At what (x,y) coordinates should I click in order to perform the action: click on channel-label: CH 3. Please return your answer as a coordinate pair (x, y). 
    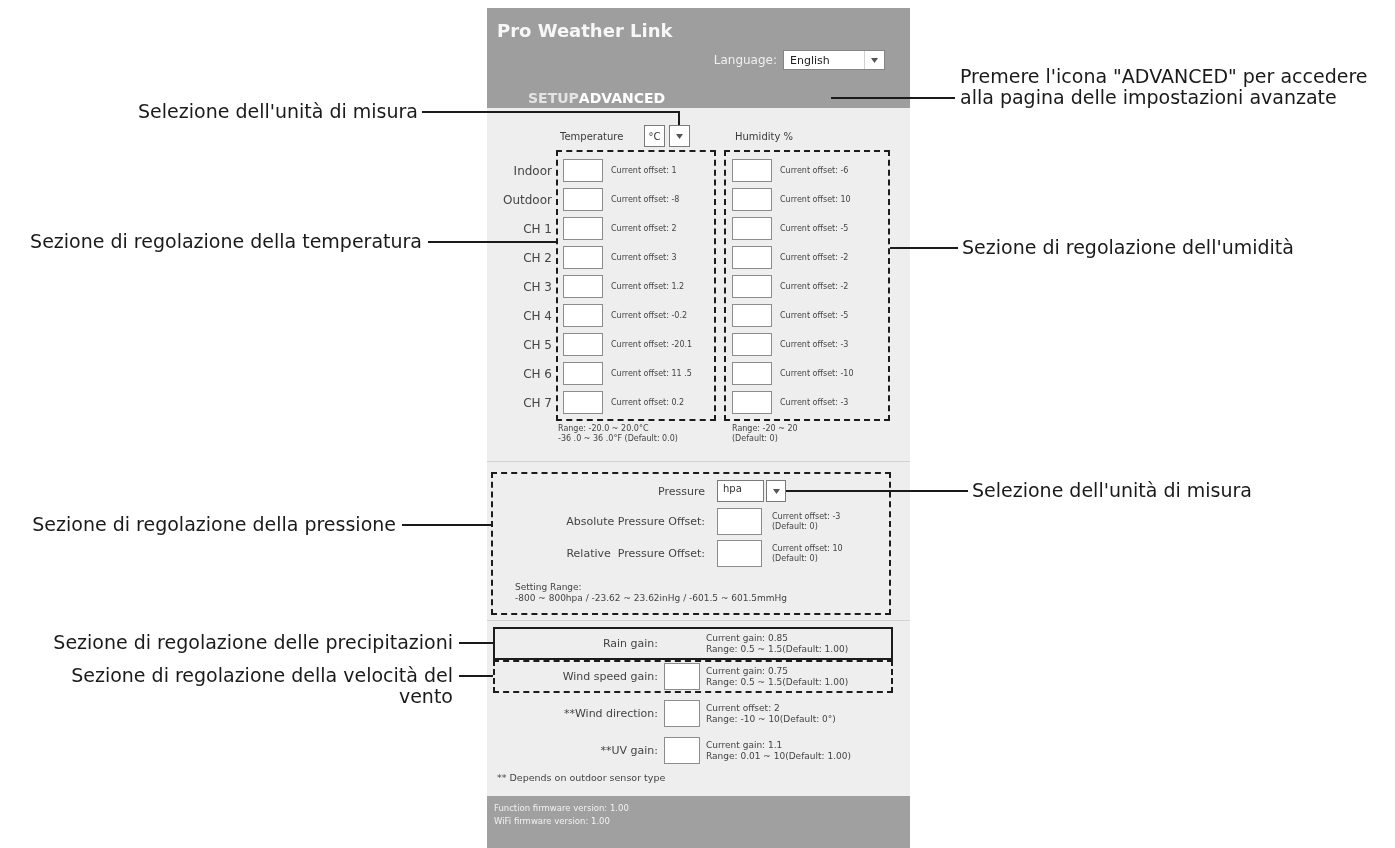
    Looking at the image, I should click on (537, 286).